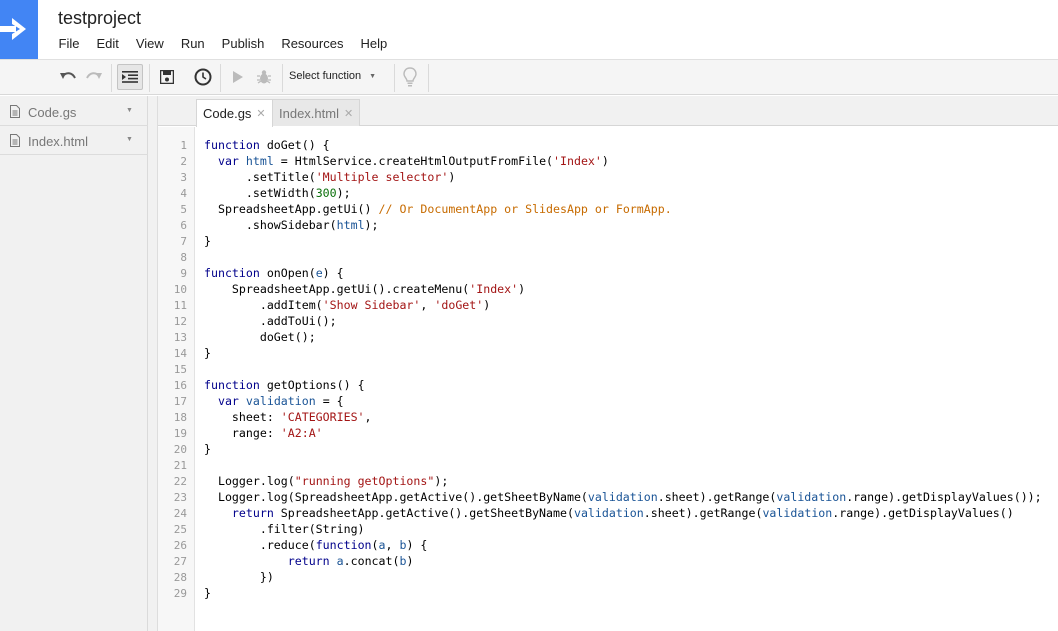 The height and width of the screenshot is (631, 1058). What do you see at coordinates (149, 44) in the screenshot?
I see `menu-view: View` at bounding box center [149, 44].